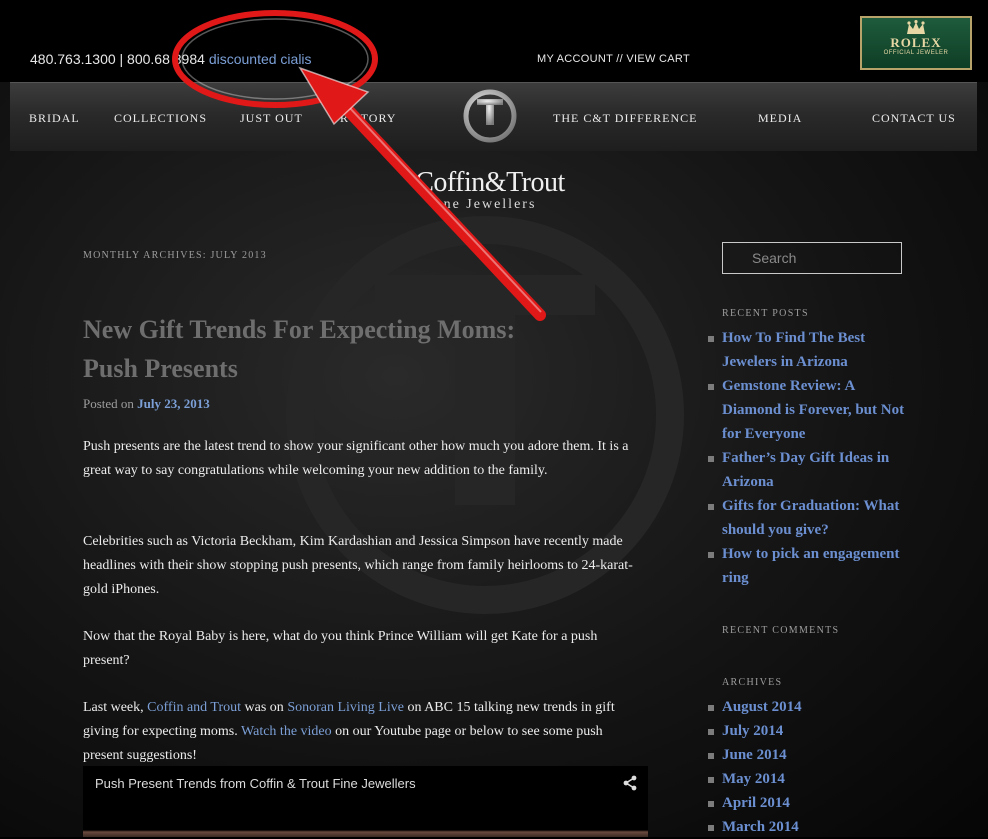 The image size is (988, 839). Describe the element at coordinates (494, 41) in the screenshot. I see `top-bar` at that location.